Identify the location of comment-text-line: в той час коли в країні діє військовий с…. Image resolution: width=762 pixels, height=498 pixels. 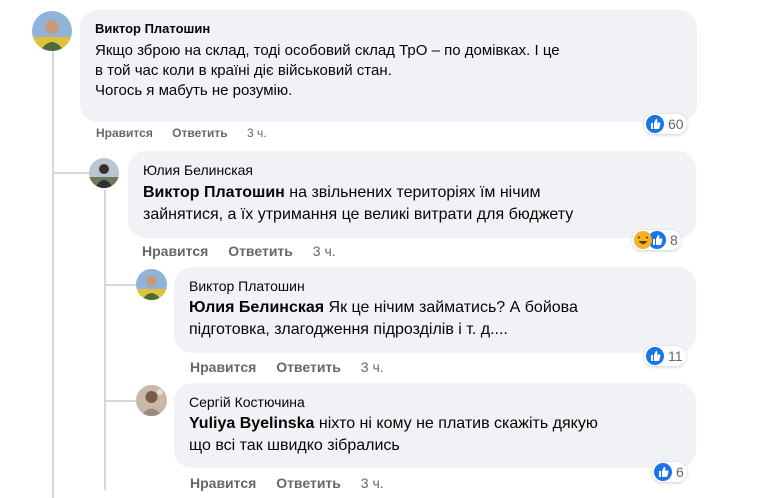
(243, 70).